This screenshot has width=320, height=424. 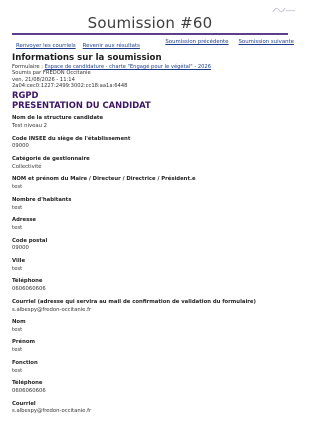 What do you see at coordinates (58, 118) in the screenshot?
I see `field-label: Nom de la structure candidate` at bounding box center [58, 118].